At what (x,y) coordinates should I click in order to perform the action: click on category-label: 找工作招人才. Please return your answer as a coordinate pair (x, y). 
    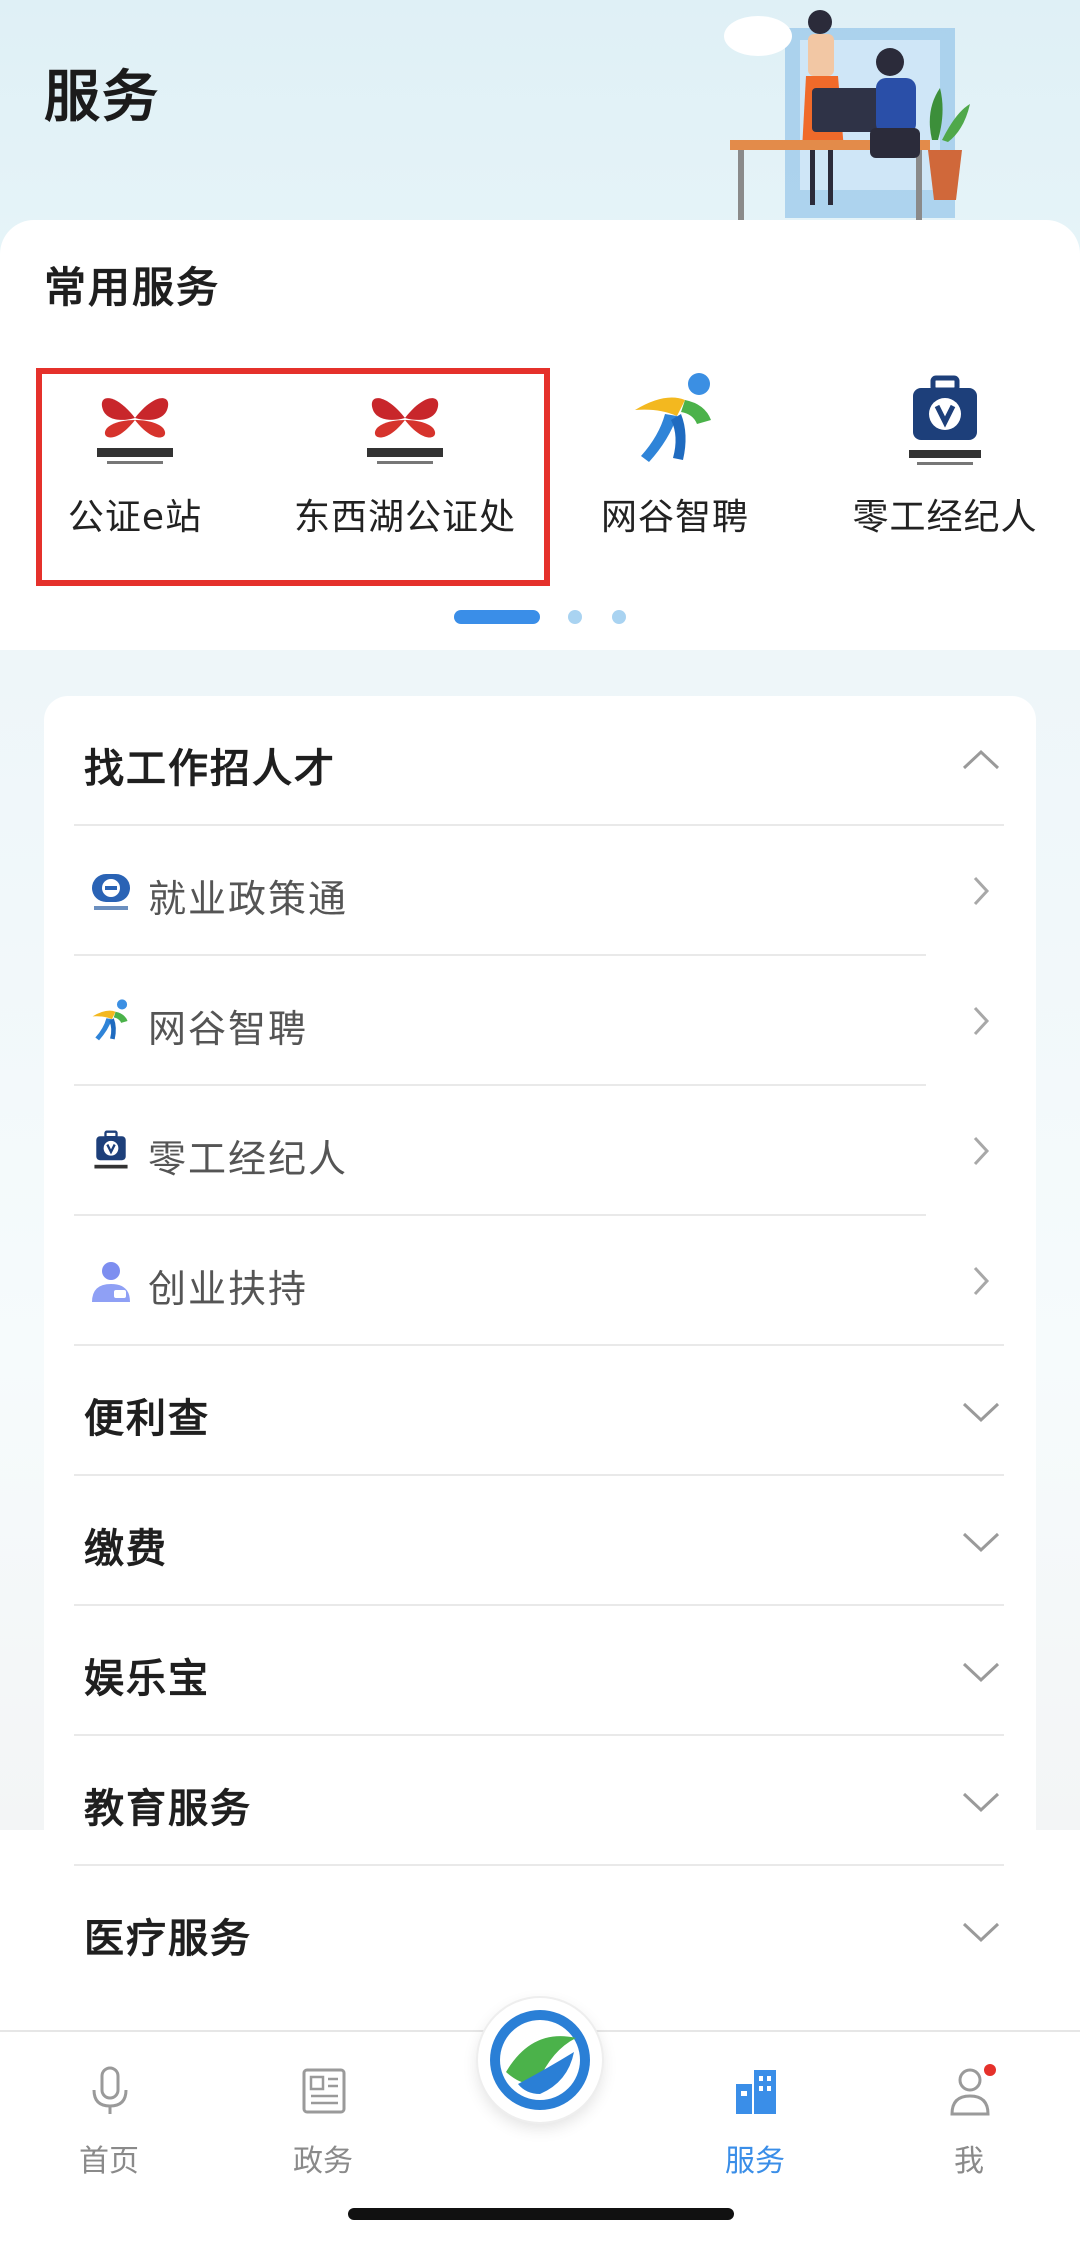
    Looking at the image, I should click on (210, 768).